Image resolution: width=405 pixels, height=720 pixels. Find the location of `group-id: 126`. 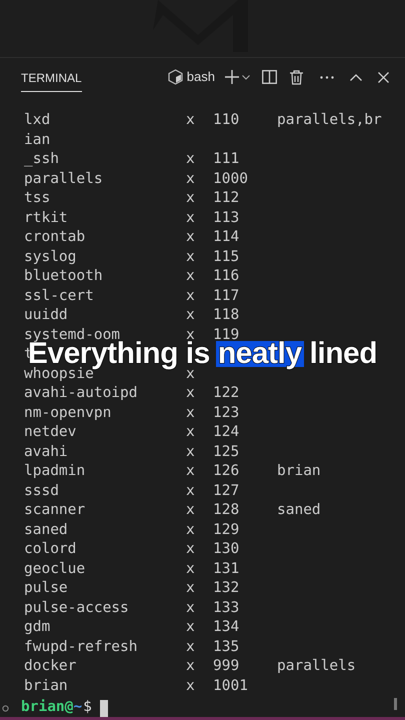

group-id: 126 is located at coordinates (226, 471).